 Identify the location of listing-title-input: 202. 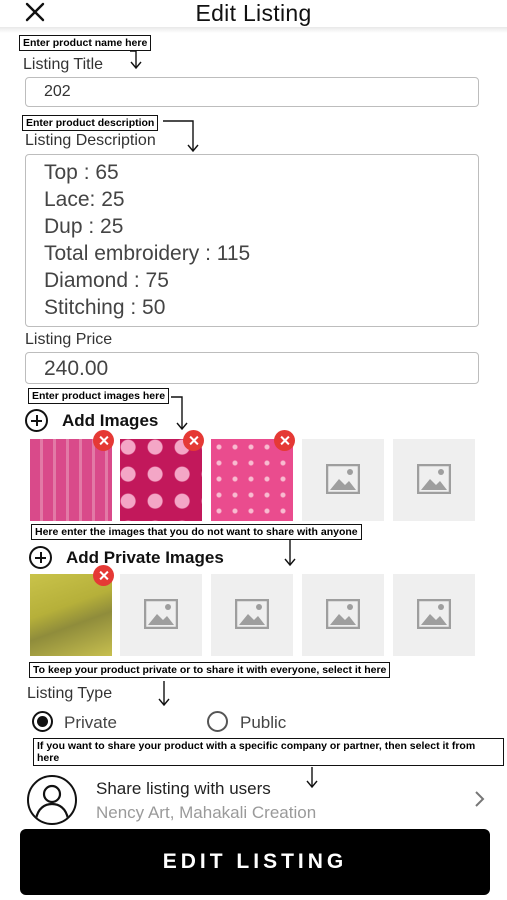
(252, 92).